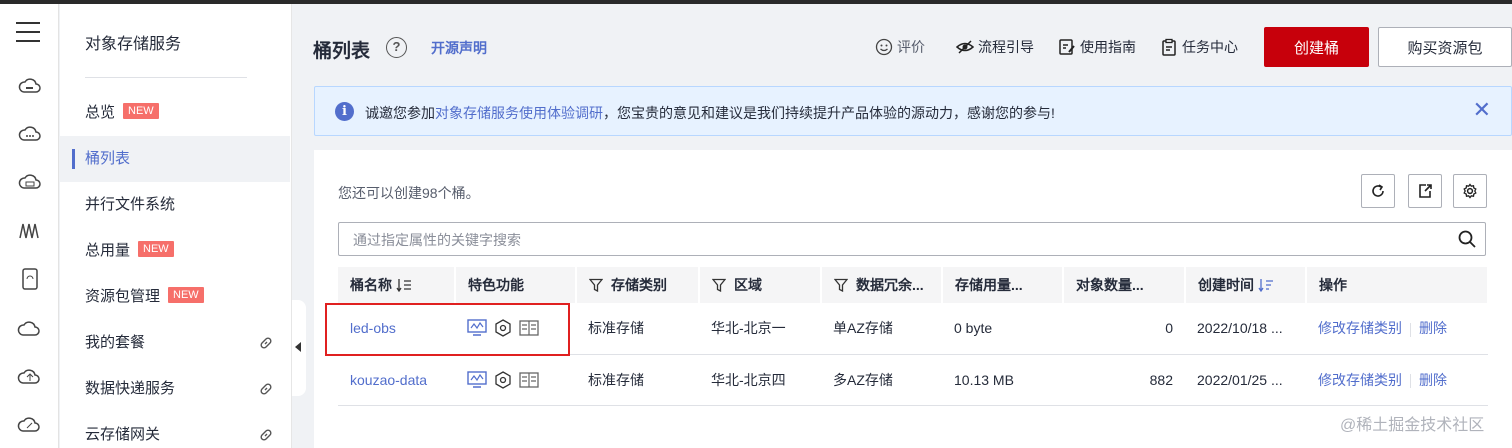 The width and height of the screenshot is (1512, 448). Describe the element at coordinates (396, 47) in the screenshot. I see `help-icon: ?` at that location.